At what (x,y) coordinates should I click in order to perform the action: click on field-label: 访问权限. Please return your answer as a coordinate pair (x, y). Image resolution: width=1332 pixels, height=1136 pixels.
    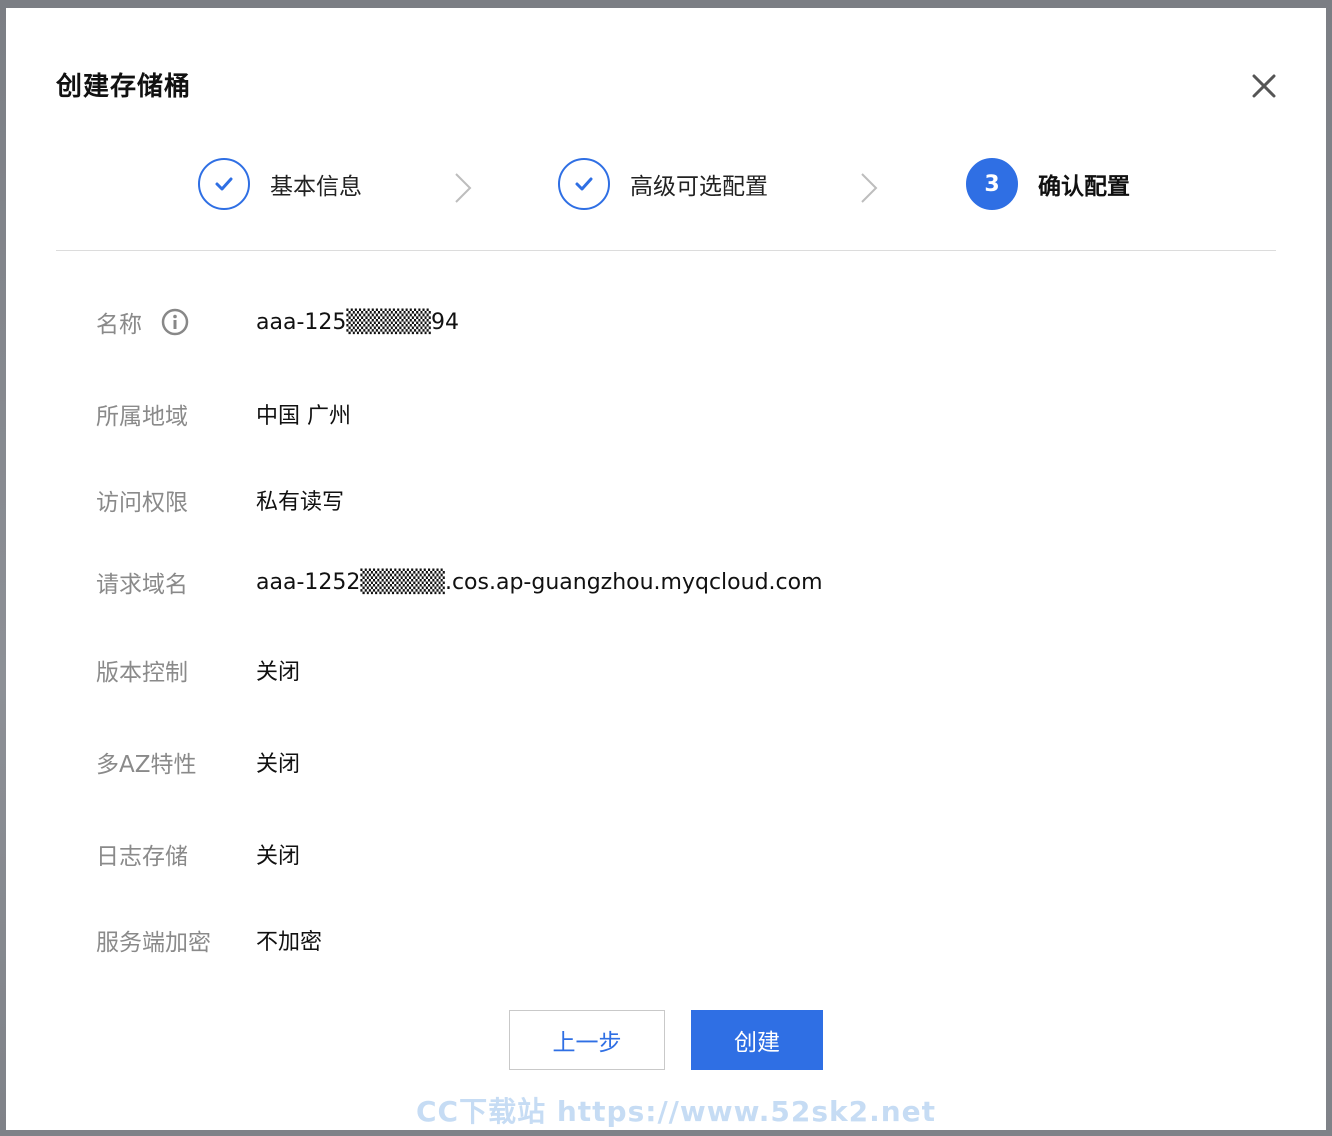
    Looking at the image, I should click on (142, 503).